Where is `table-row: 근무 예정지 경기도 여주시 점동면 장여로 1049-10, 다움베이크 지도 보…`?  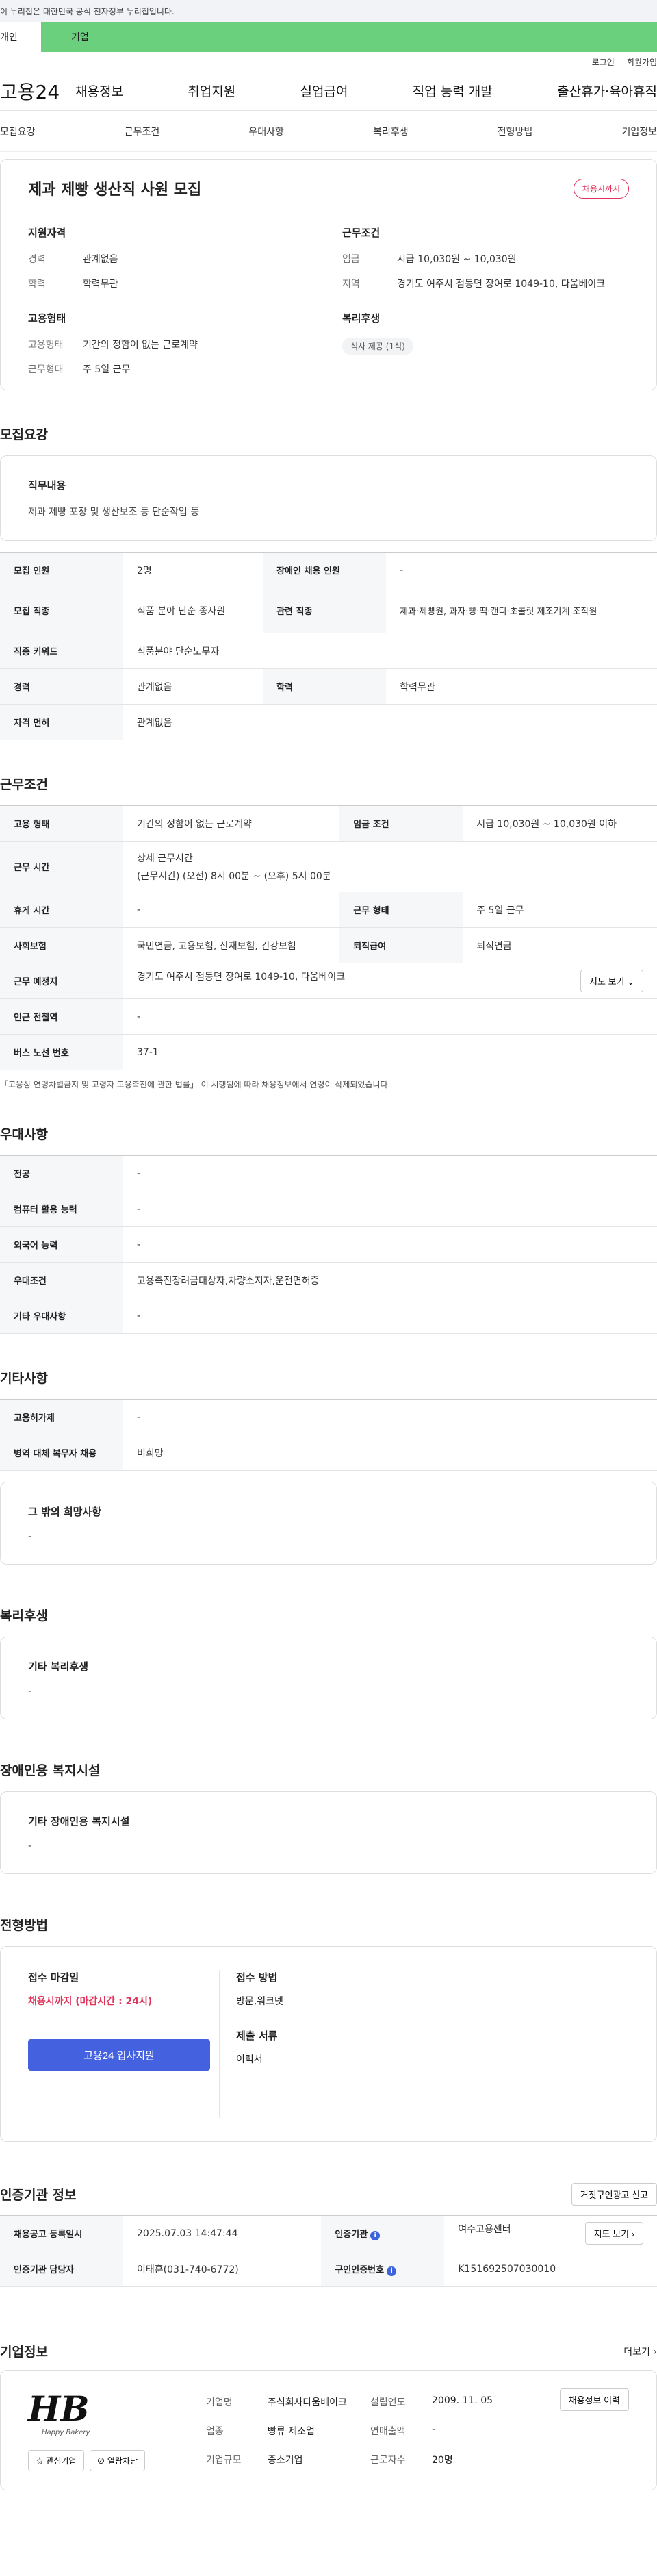 table-row: 근무 예정지 경기도 여주시 점동면 장여로 1049-10, 다움베이크 지도 보… is located at coordinates (328, 981).